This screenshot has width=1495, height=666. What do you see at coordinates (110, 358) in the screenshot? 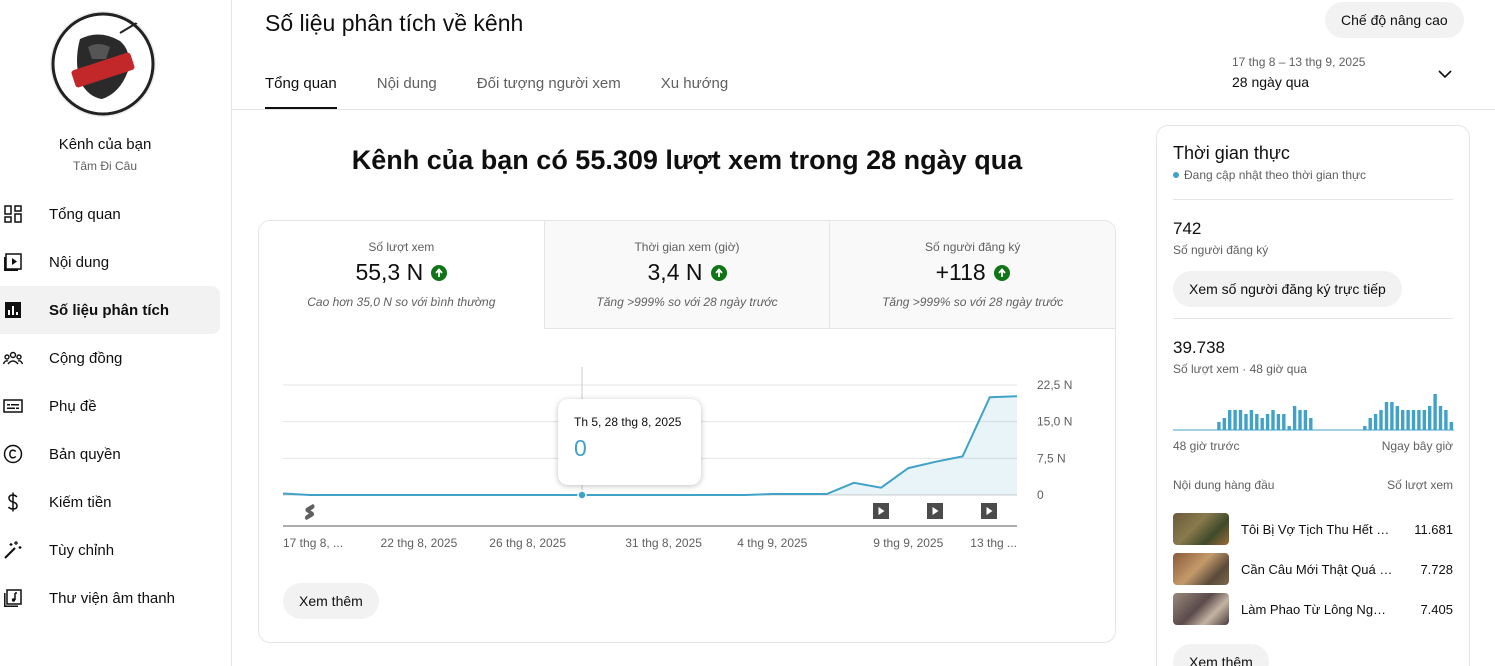
I see `sidebar-item-community: Cộng đồng` at bounding box center [110, 358].